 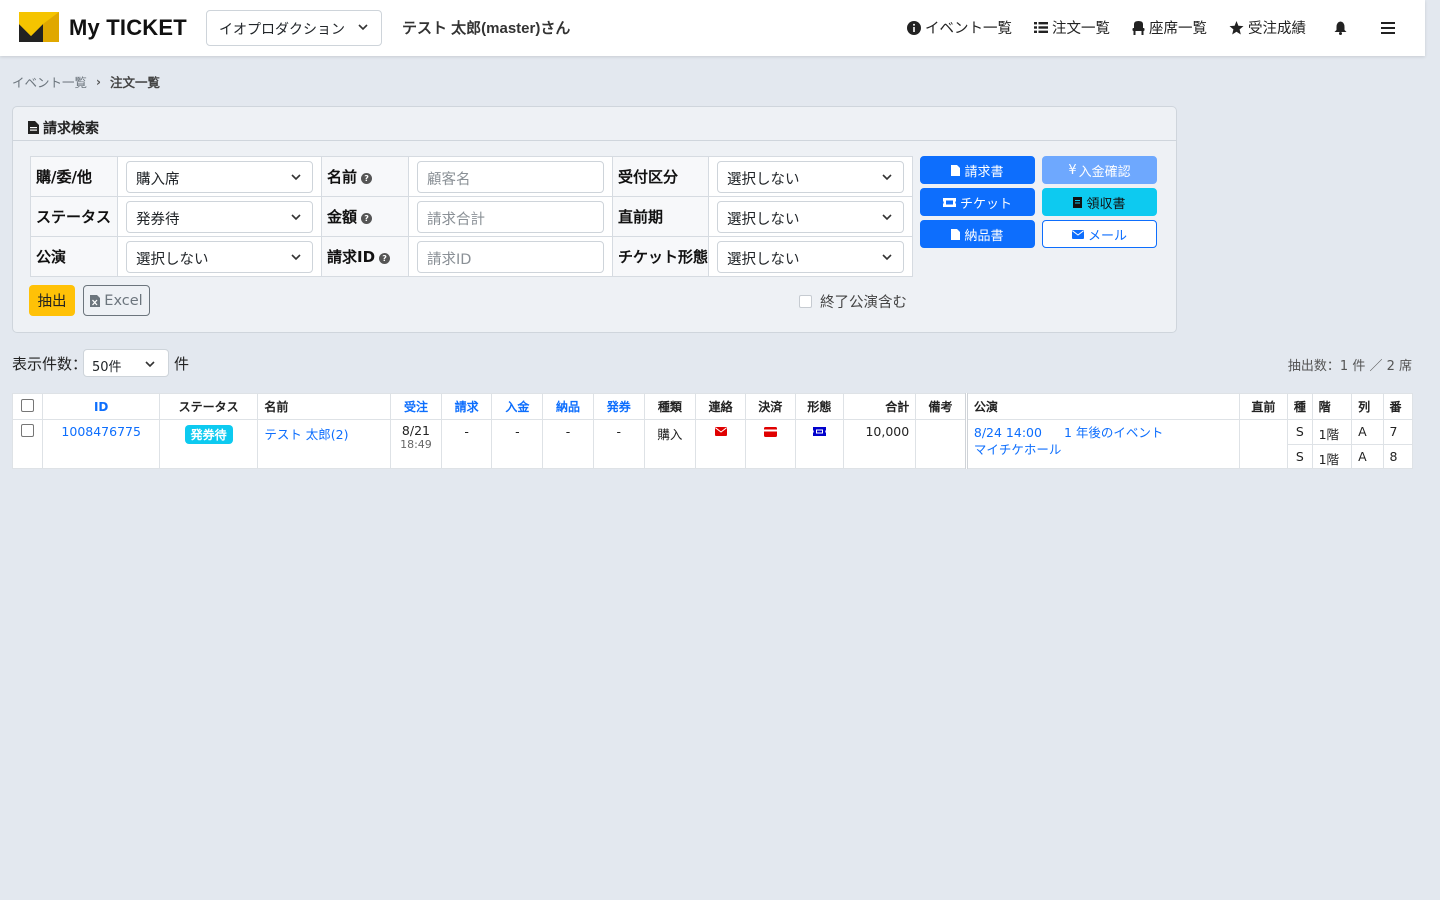 I want to click on ticket-button: チケット, so click(x=977, y=202).